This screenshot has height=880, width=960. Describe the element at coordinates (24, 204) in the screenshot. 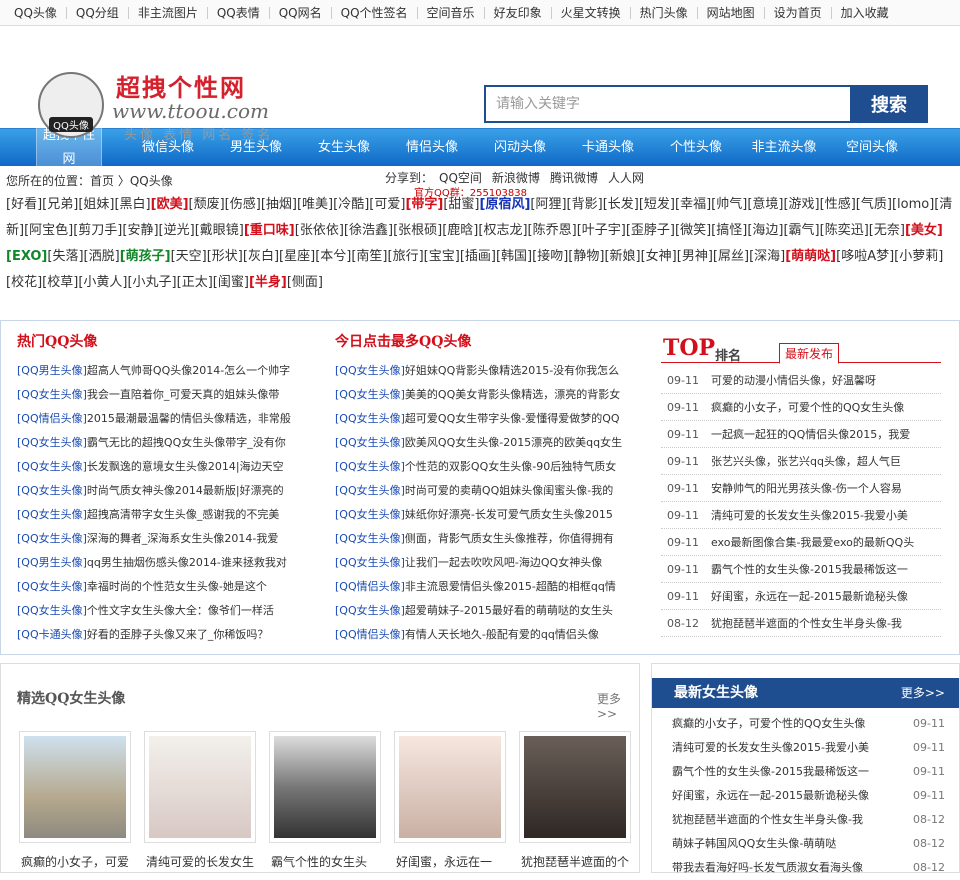

I see `tag-link: [好看]` at that location.